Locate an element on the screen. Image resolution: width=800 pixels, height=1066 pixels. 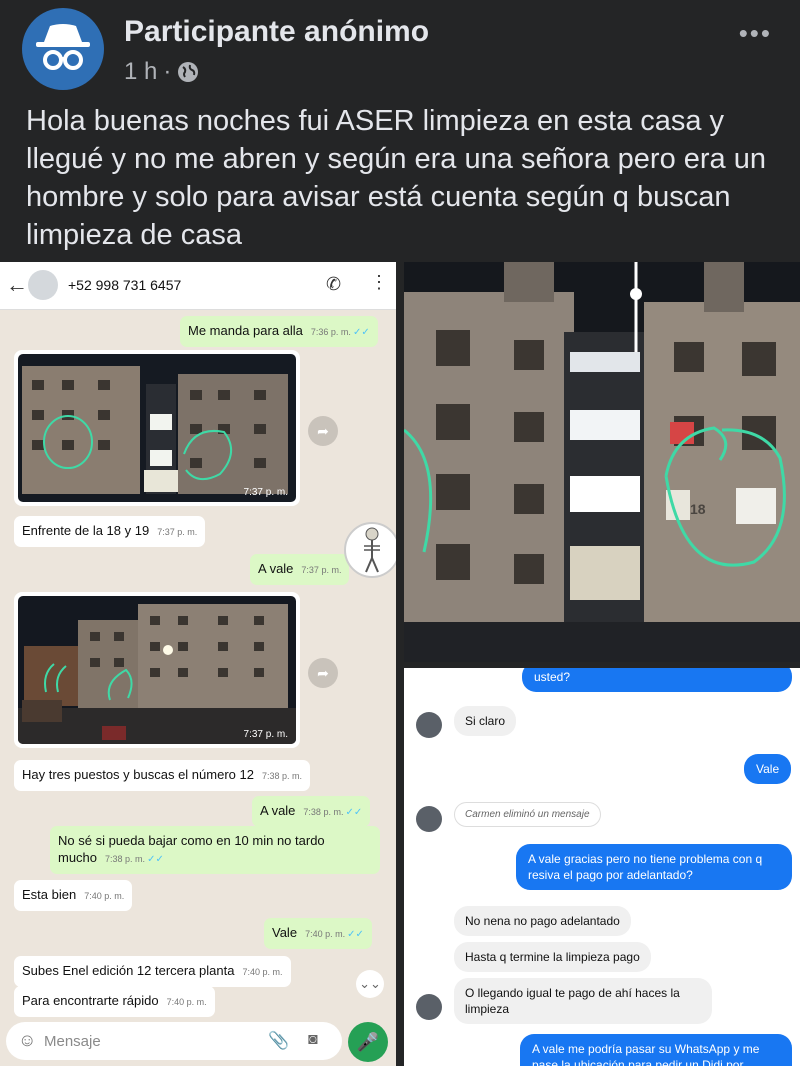
message-in: Enfrente de la 18 y 19 7:37 p. m. is located at coordinates (110, 531).